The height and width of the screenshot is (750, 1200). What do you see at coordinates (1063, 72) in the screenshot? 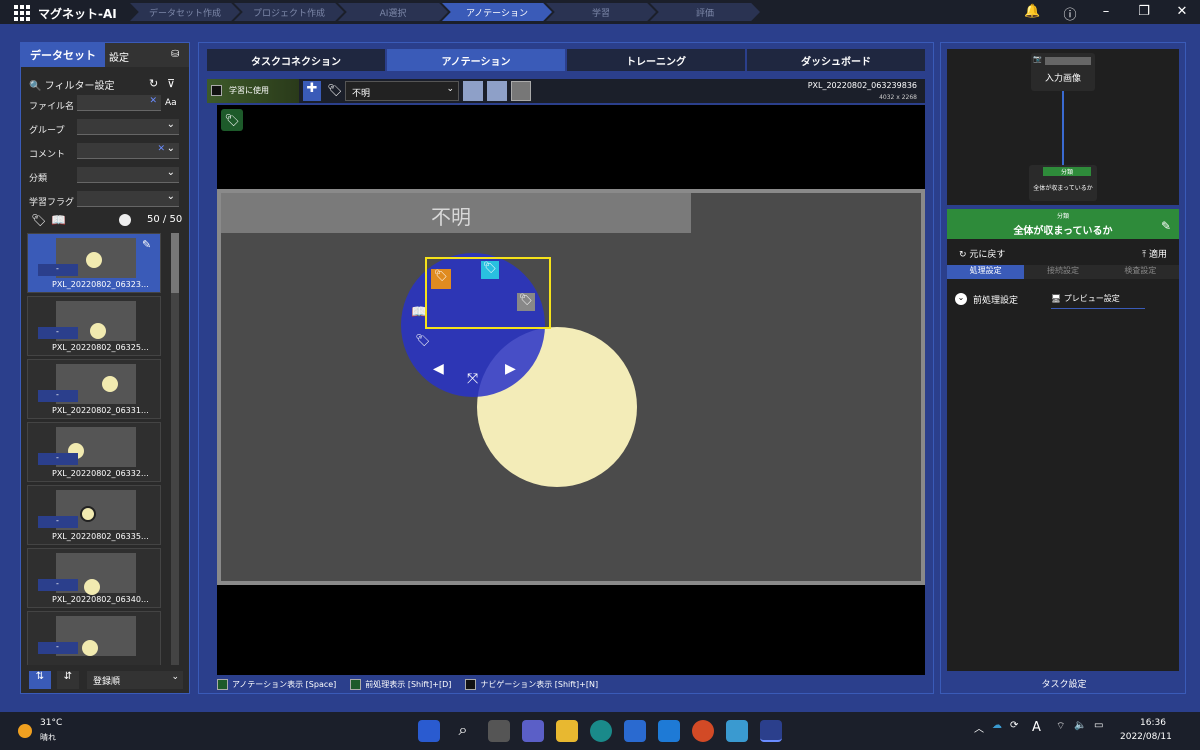
I see `input-node: 📷 入力画像` at bounding box center [1063, 72].